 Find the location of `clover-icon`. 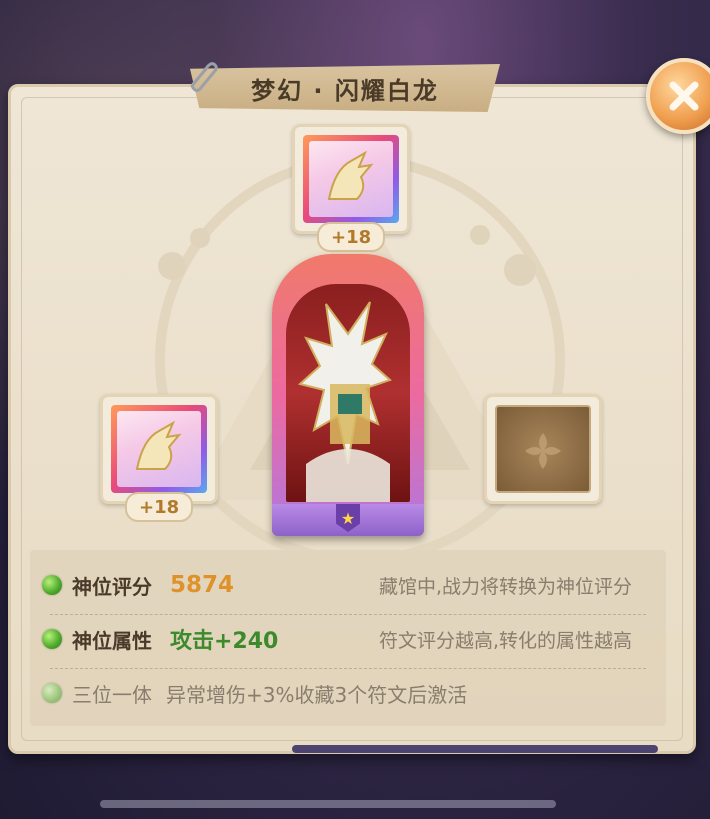

clover-icon is located at coordinates (543, 451).